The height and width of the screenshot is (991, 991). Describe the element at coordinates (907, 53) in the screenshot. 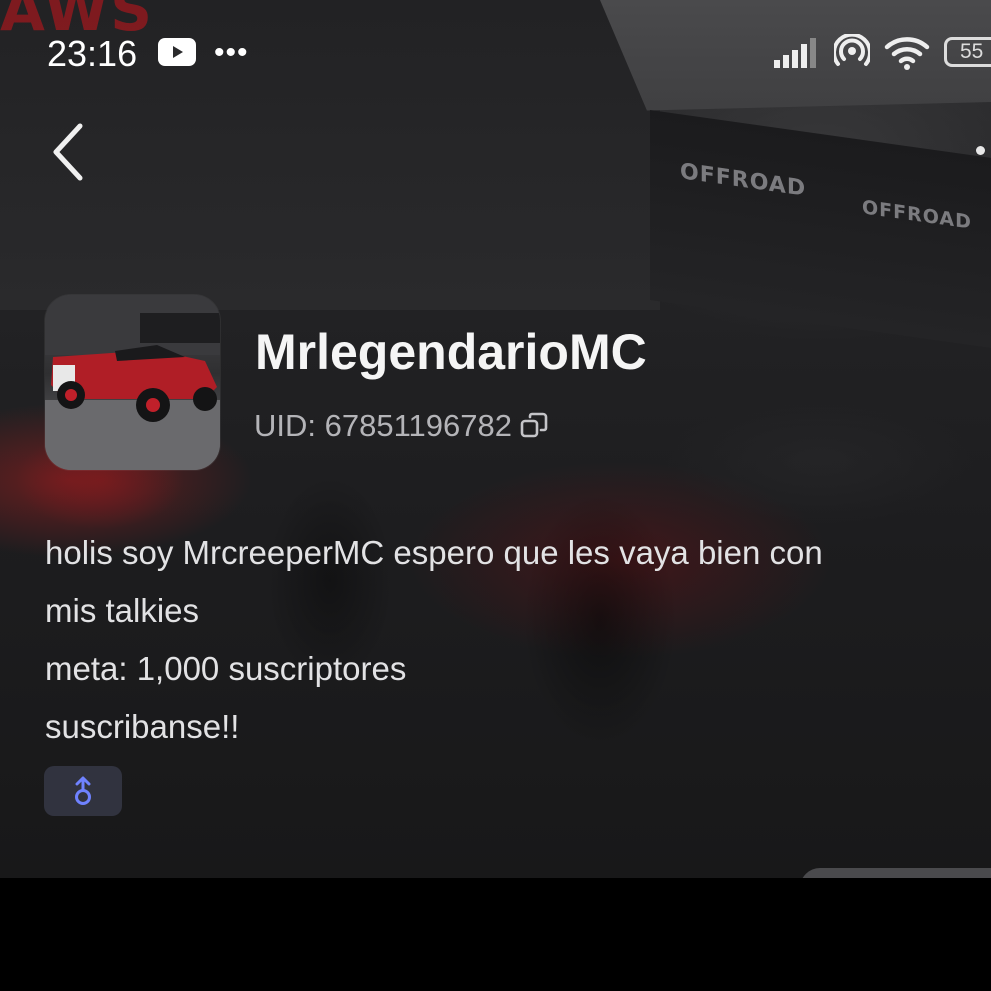

I see `wifi-icon` at that location.